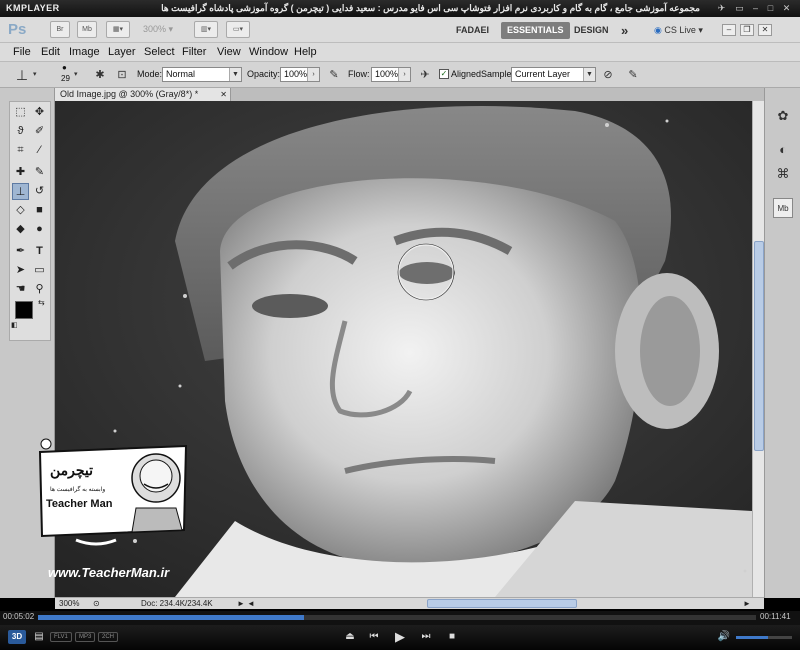 Image resolution: width=800 pixels, height=650 pixels. I want to click on pressure-size-icon: ✎, so click(633, 75).